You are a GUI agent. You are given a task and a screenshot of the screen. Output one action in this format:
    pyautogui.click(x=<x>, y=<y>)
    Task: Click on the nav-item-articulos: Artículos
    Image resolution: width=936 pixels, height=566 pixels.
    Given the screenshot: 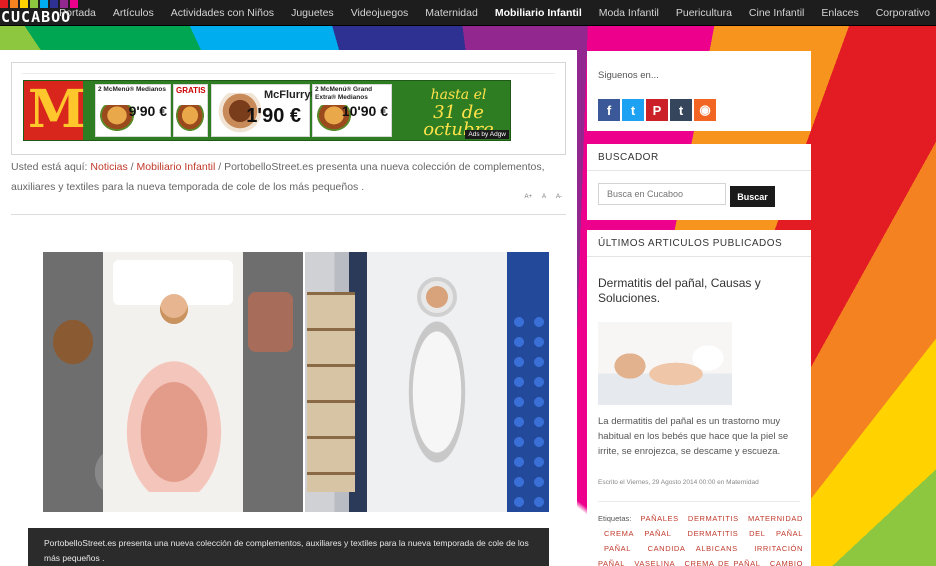 What is the action you would take?
    pyautogui.click(x=133, y=13)
    